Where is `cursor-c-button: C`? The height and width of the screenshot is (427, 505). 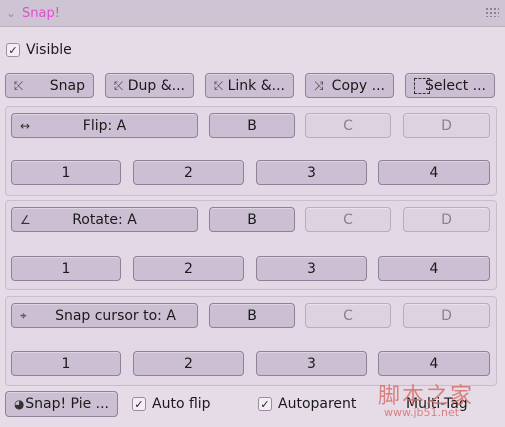
cursor-c-button: C is located at coordinates (348, 315).